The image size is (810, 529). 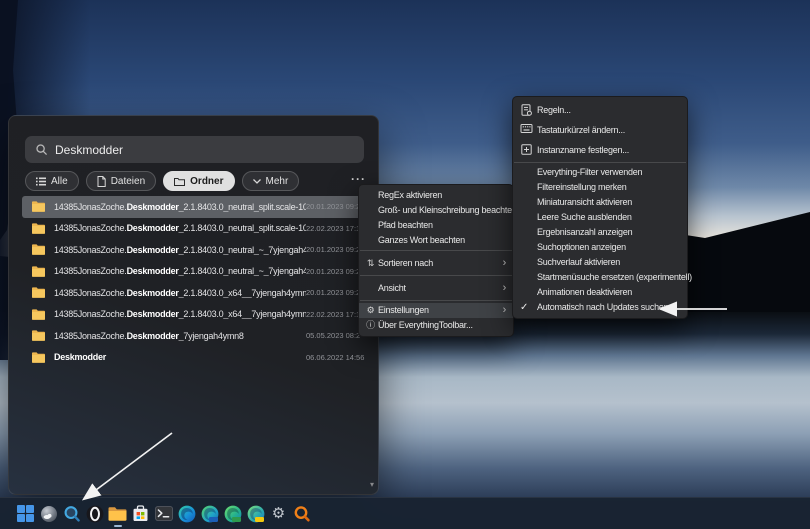 I want to click on edge-icon, so click(x=186, y=513).